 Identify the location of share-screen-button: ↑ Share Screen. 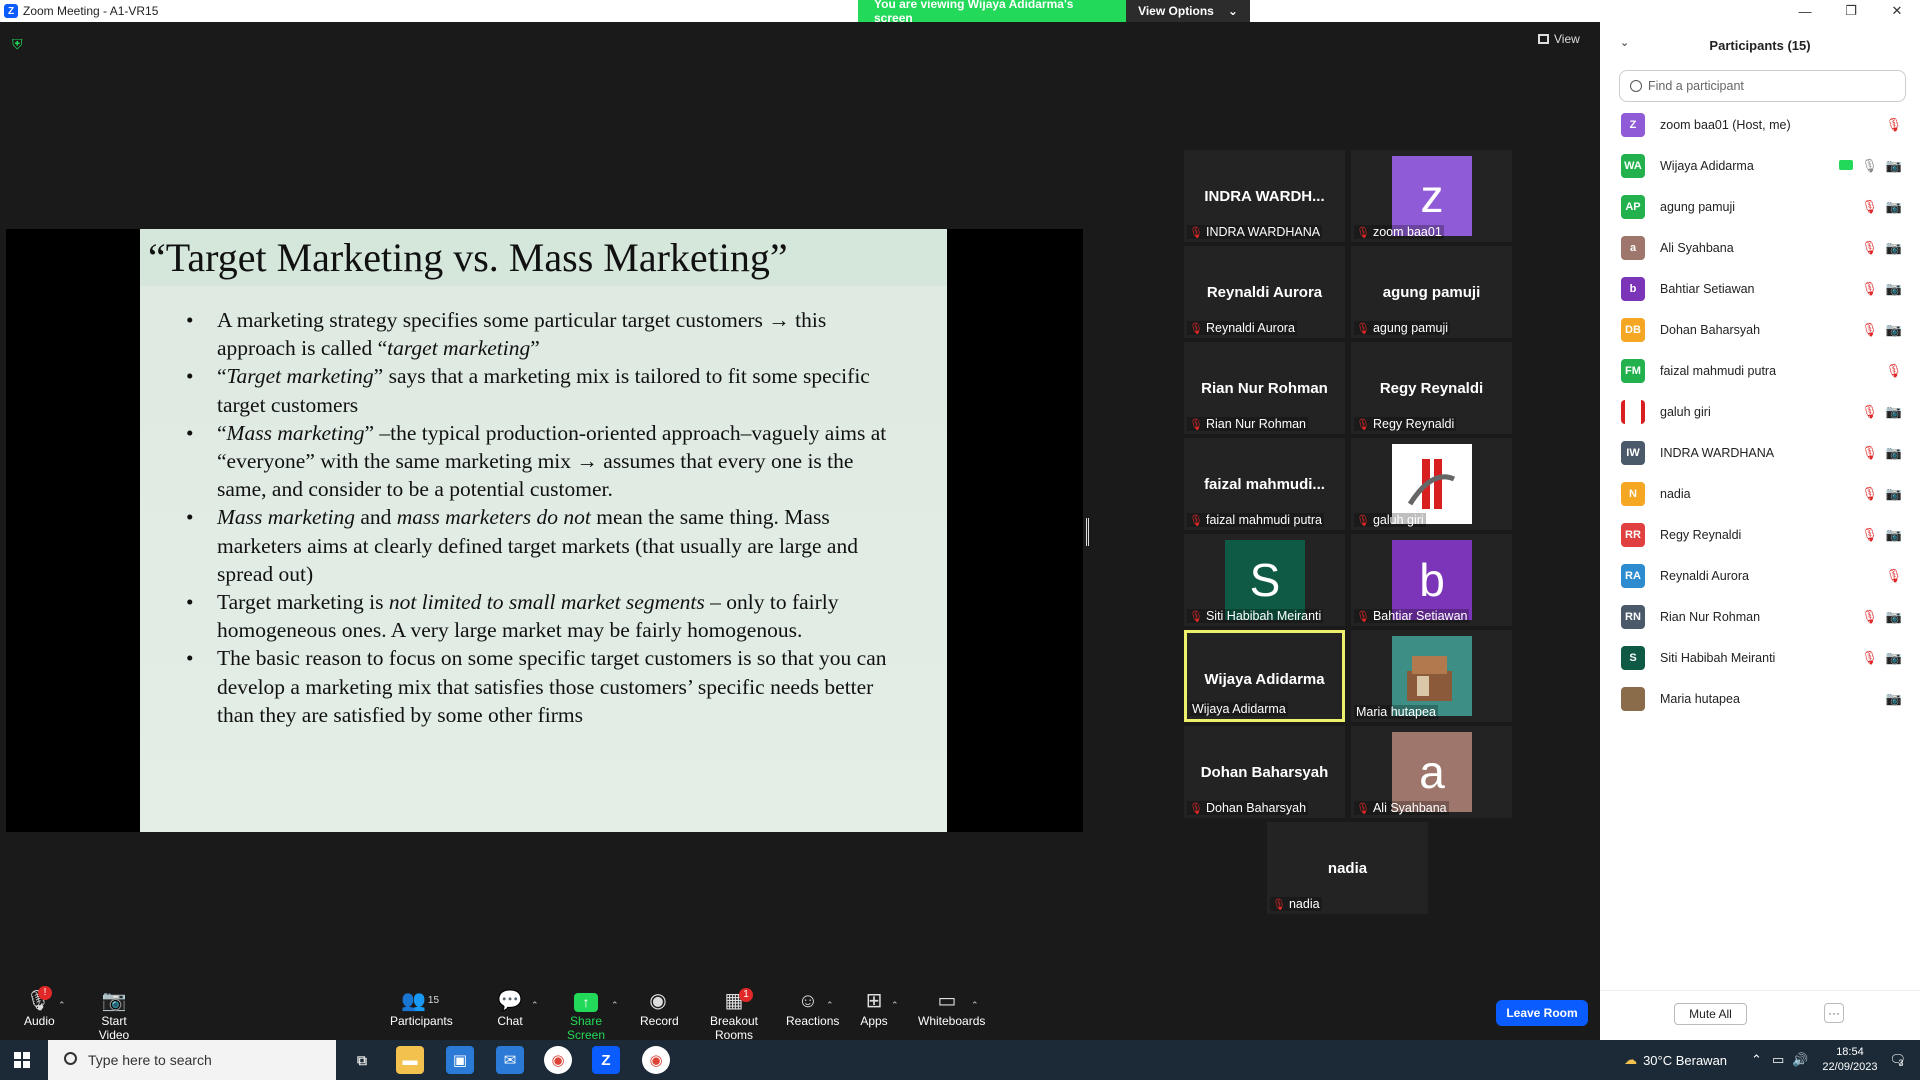
(586, 1015).